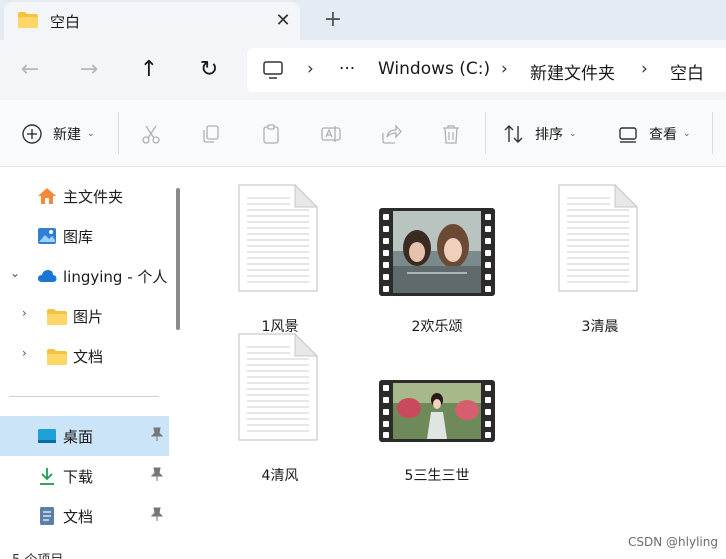 This screenshot has height=559, width=726. What do you see at coordinates (663, 135) in the screenshot?
I see `view-label: 查看` at bounding box center [663, 135].